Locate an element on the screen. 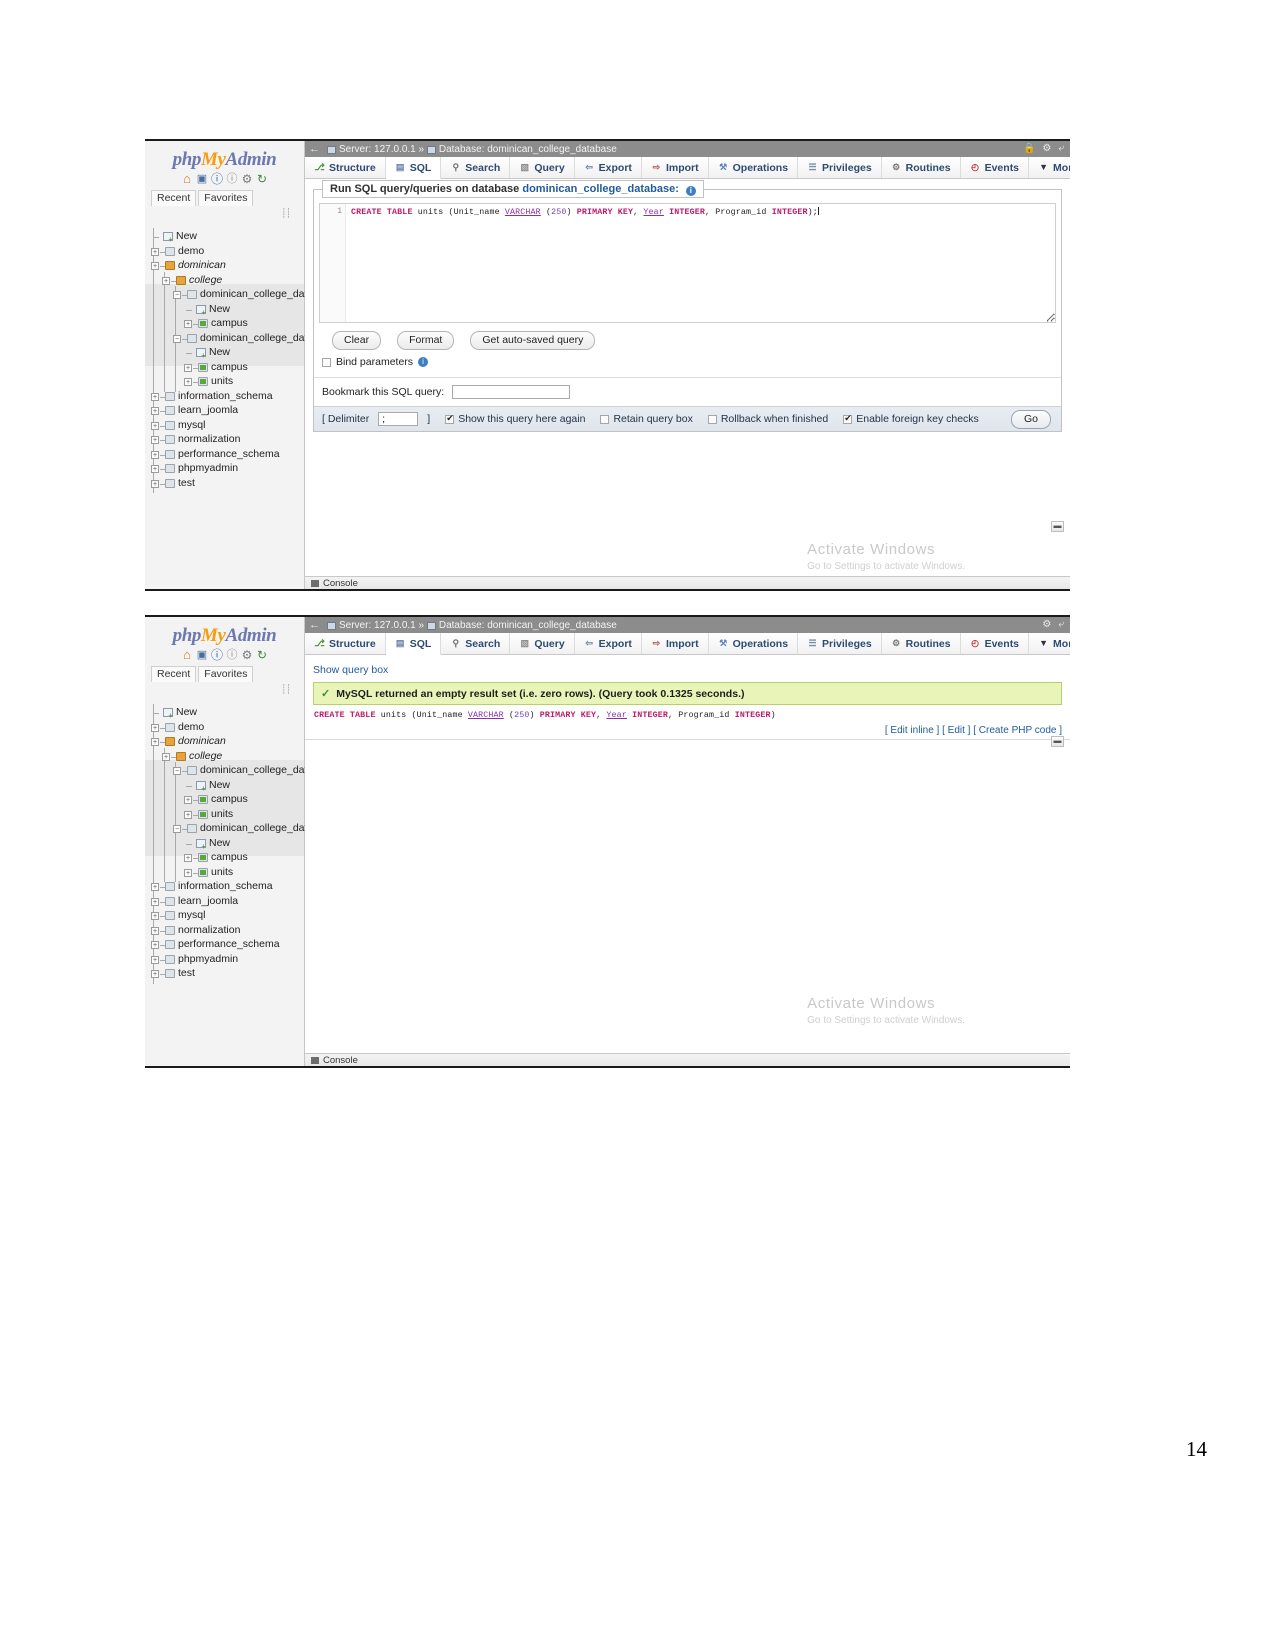 The width and height of the screenshot is (1275, 1650). lock-icon: 🔒 is located at coordinates (1029, 148).